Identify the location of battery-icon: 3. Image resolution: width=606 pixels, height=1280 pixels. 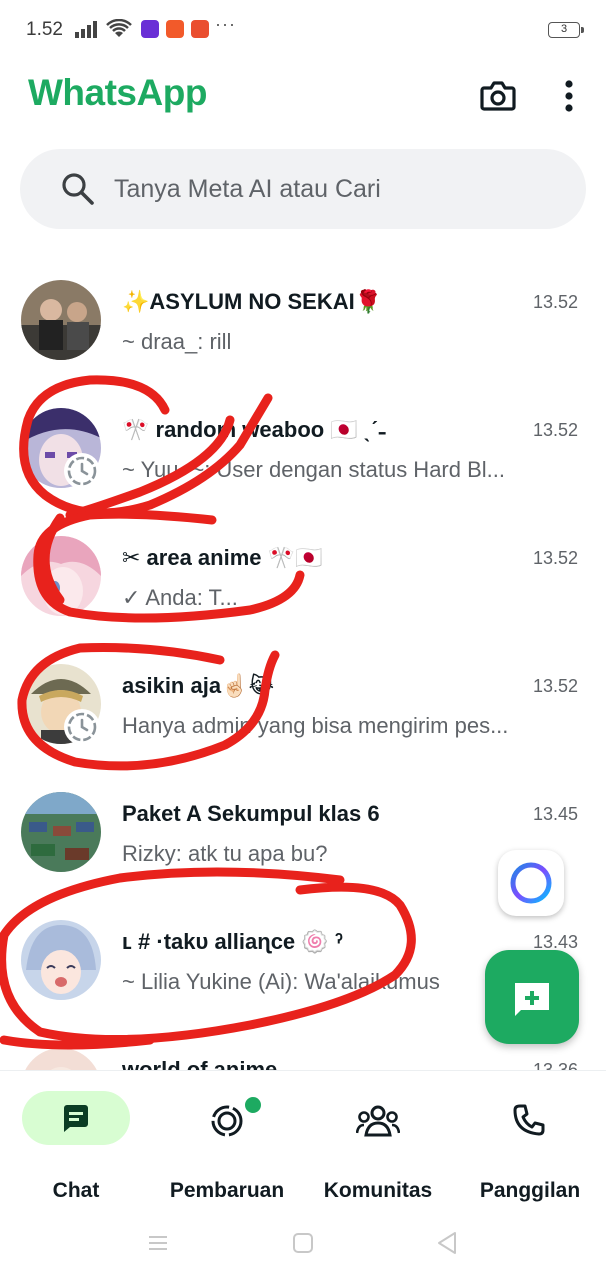
(566, 30).